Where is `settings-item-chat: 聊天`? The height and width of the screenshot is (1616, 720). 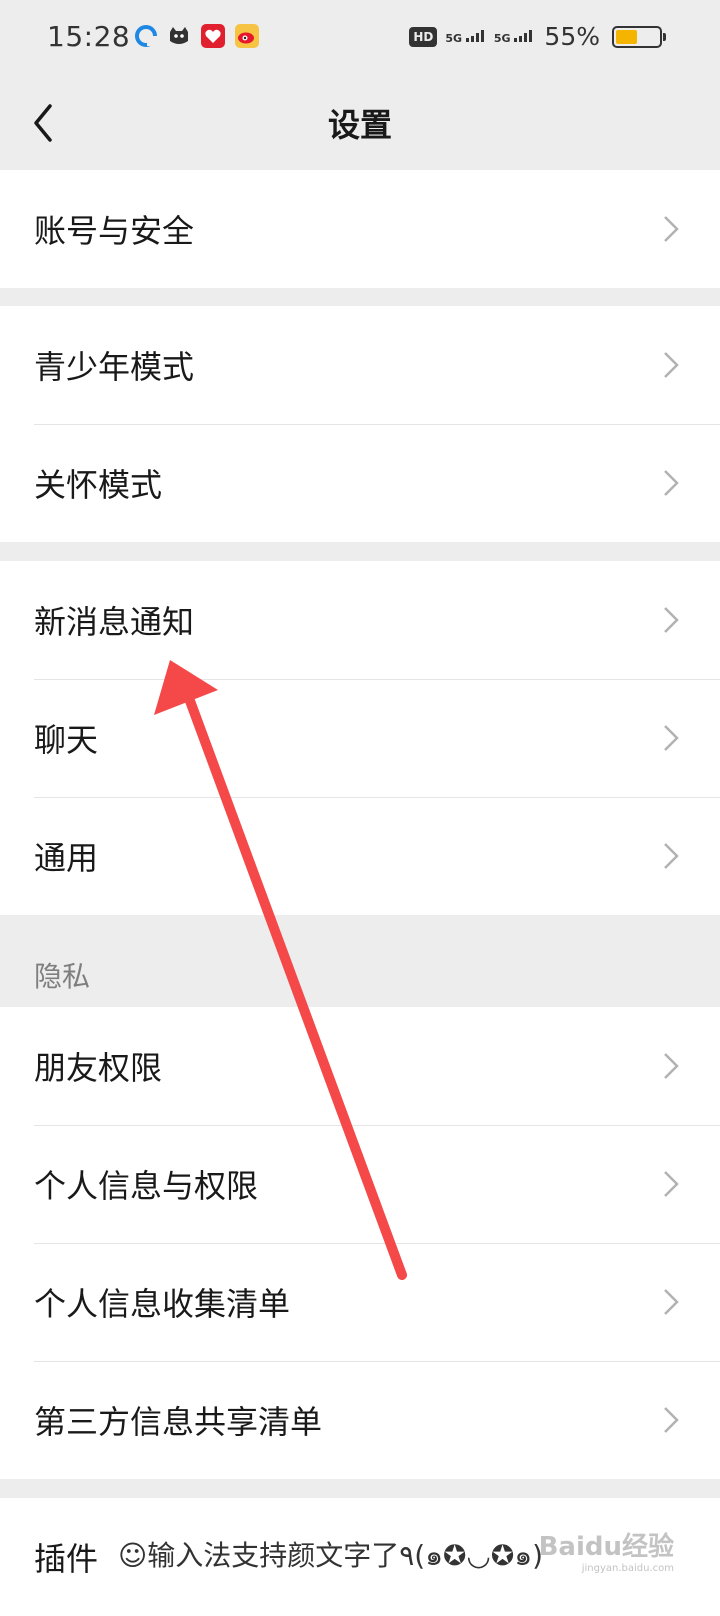 settings-item-chat: 聊天 is located at coordinates (360, 738).